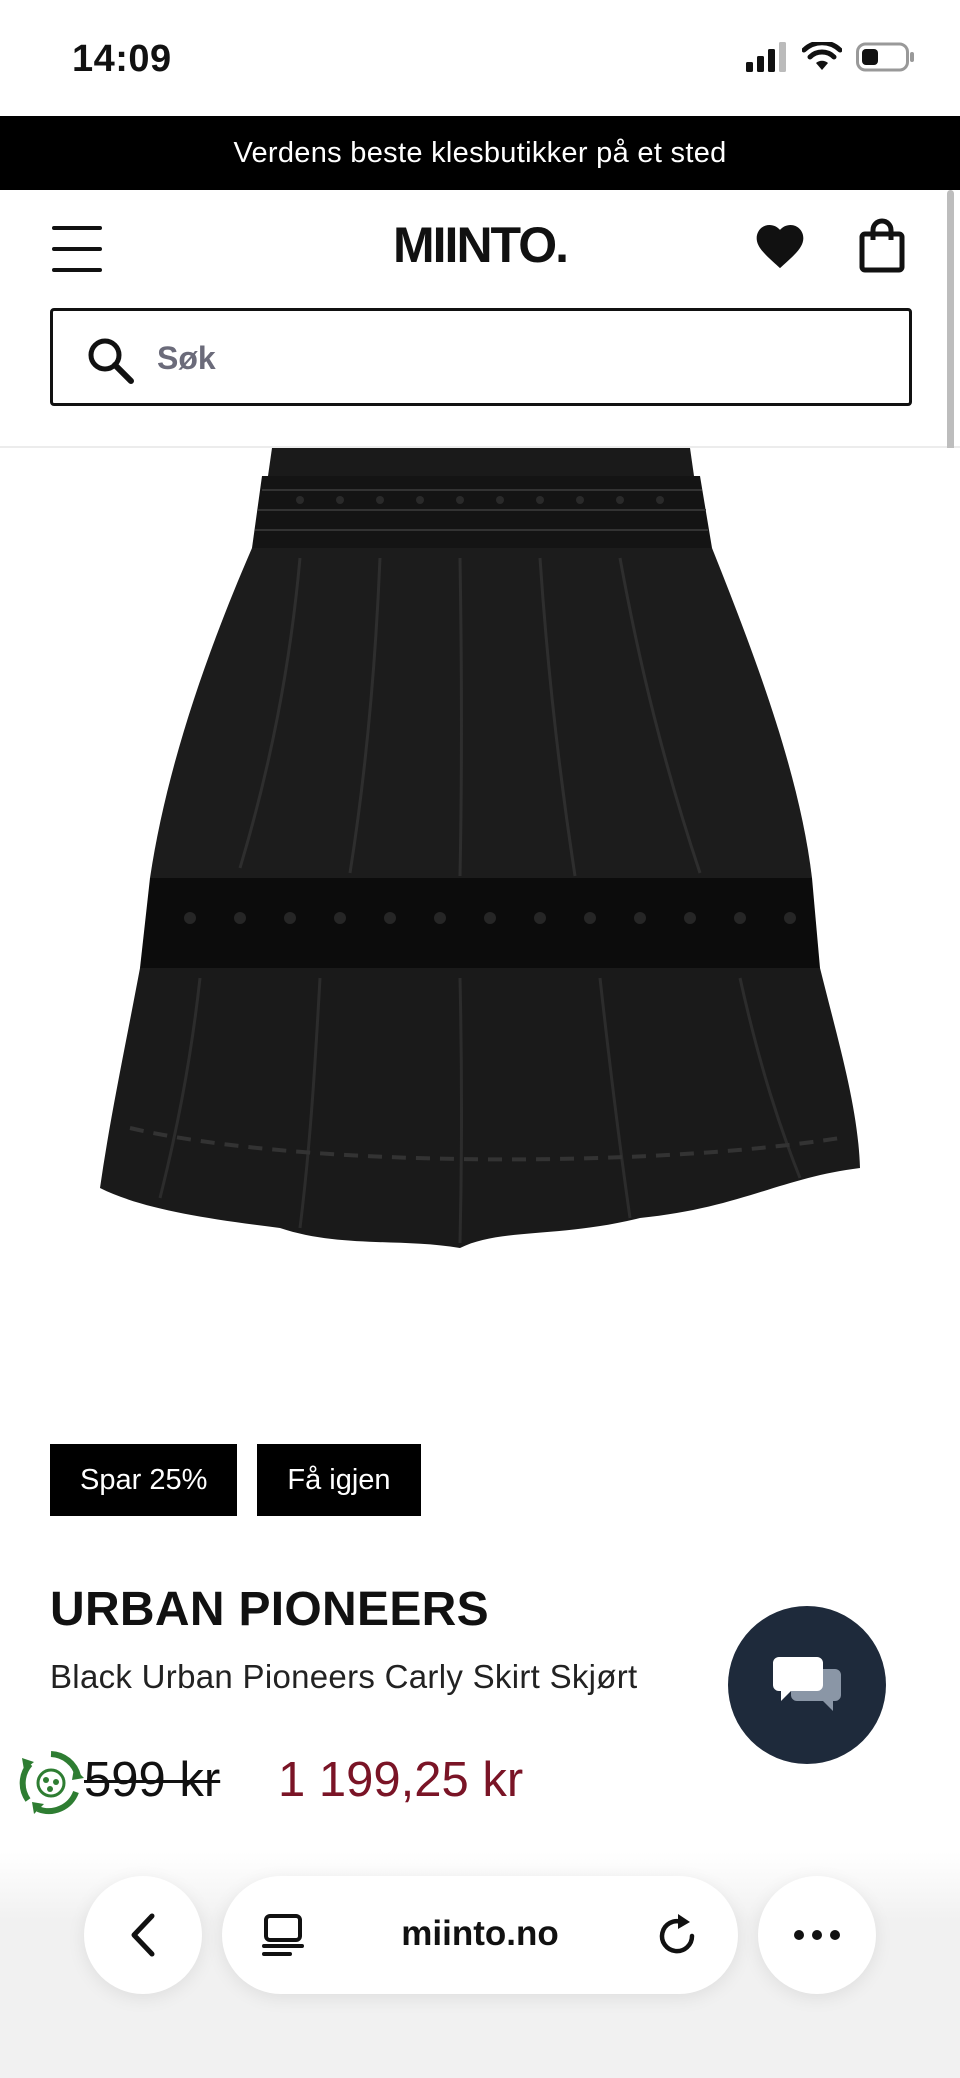  What do you see at coordinates (344, 1676) in the screenshot?
I see `product-name: Black Urban Pioneers Carly Skirt Skjørt` at bounding box center [344, 1676].